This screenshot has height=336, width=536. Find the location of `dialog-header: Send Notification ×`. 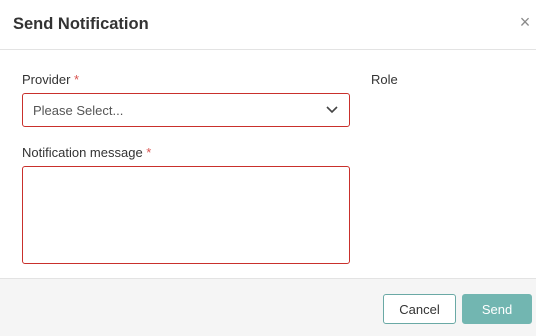

dialog-header: Send Notification × is located at coordinates (268, 25).